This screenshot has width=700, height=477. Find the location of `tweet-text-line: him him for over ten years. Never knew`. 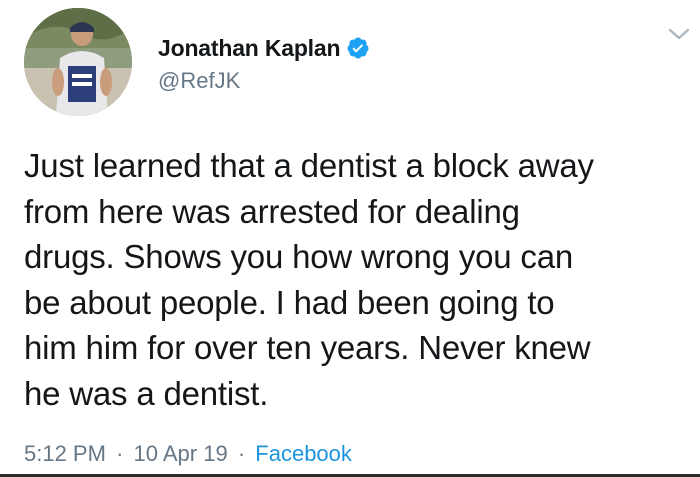

tweet-text-line: him him for over ten years. Never knew is located at coordinates (307, 347).